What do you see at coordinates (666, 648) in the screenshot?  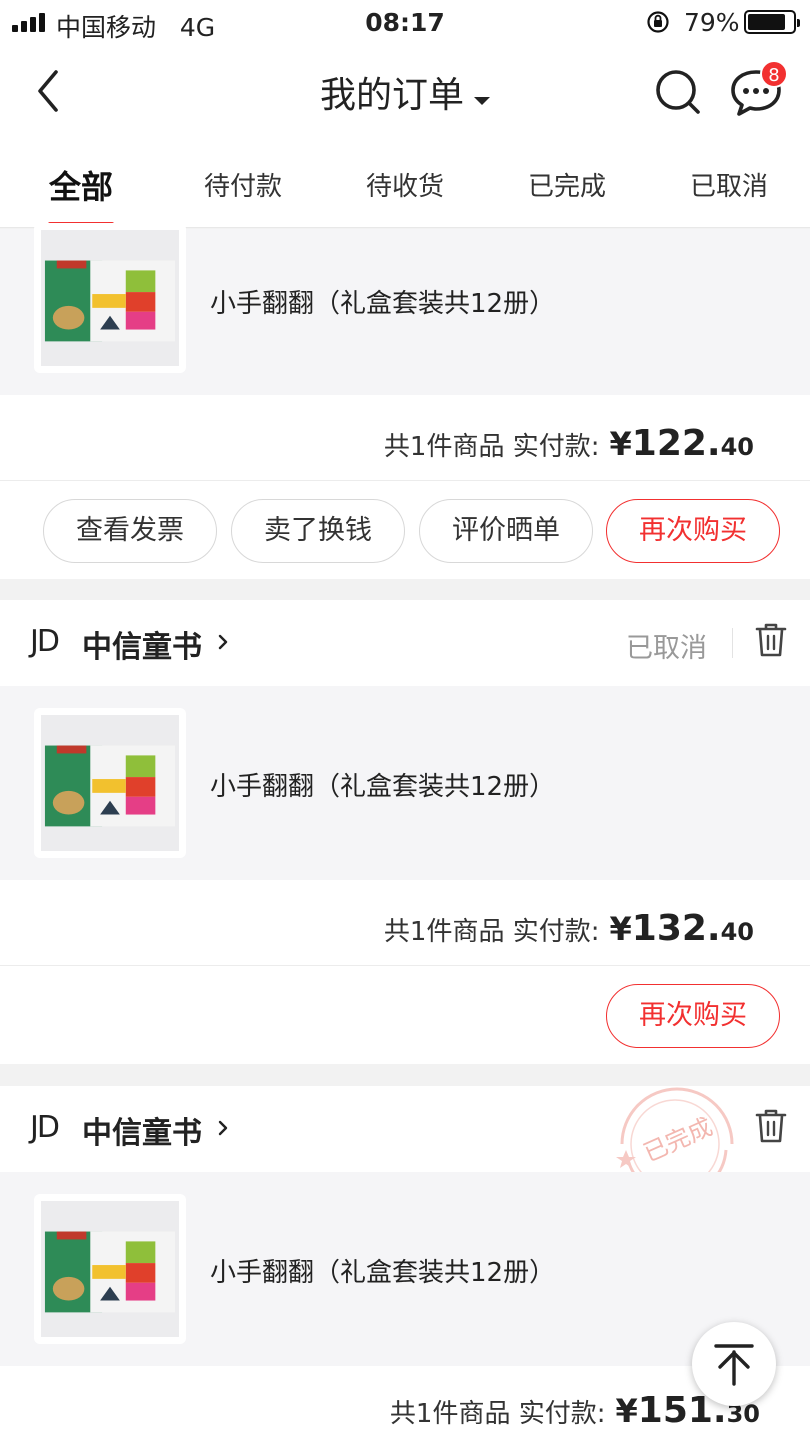 I see `order-status: 已取消` at bounding box center [666, 648].